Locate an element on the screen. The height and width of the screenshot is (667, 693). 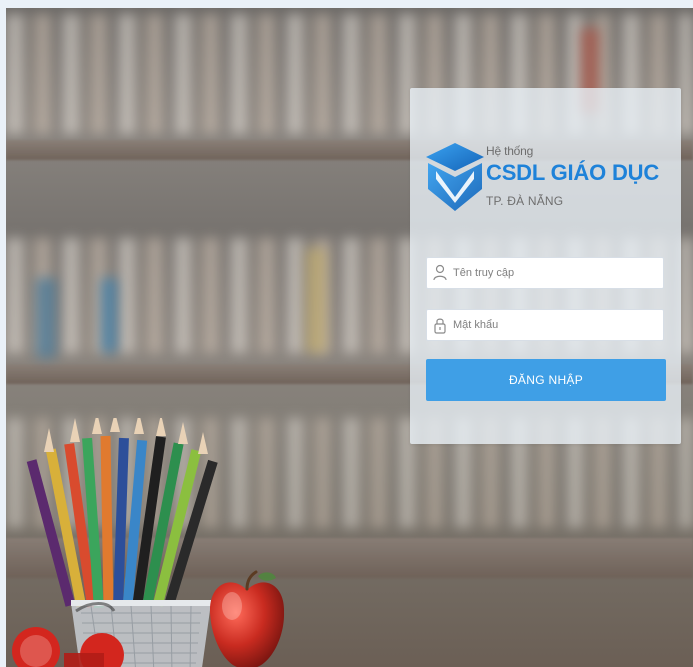
alarm-clock-image is located at coordinates (68, 634).